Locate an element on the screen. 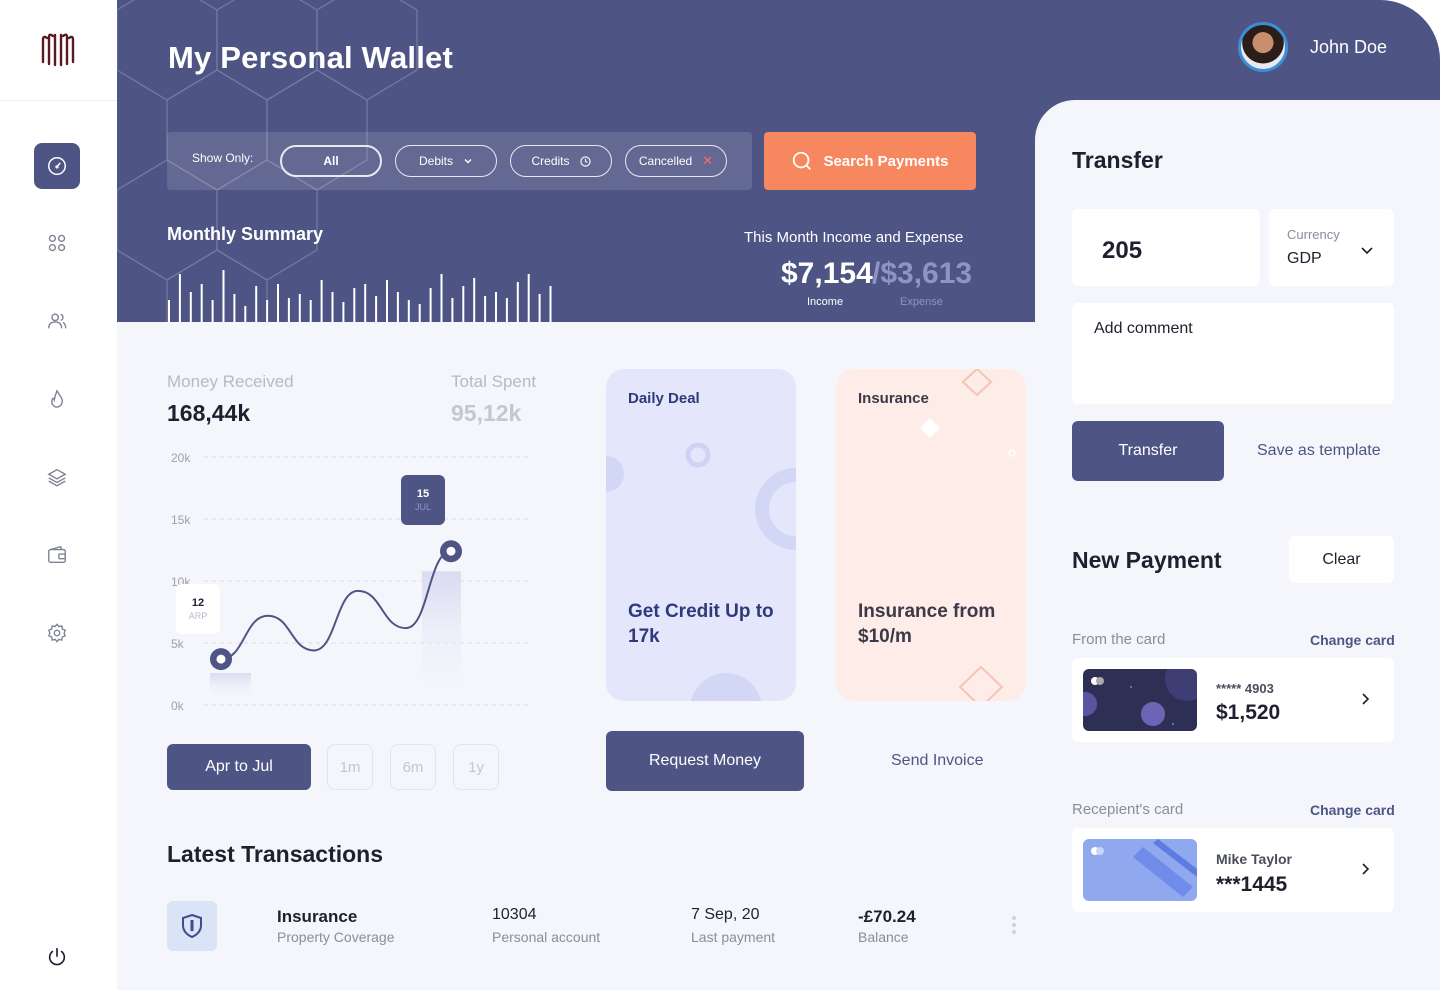  period-1y-button: 1y is located at coordinates (476, 767).